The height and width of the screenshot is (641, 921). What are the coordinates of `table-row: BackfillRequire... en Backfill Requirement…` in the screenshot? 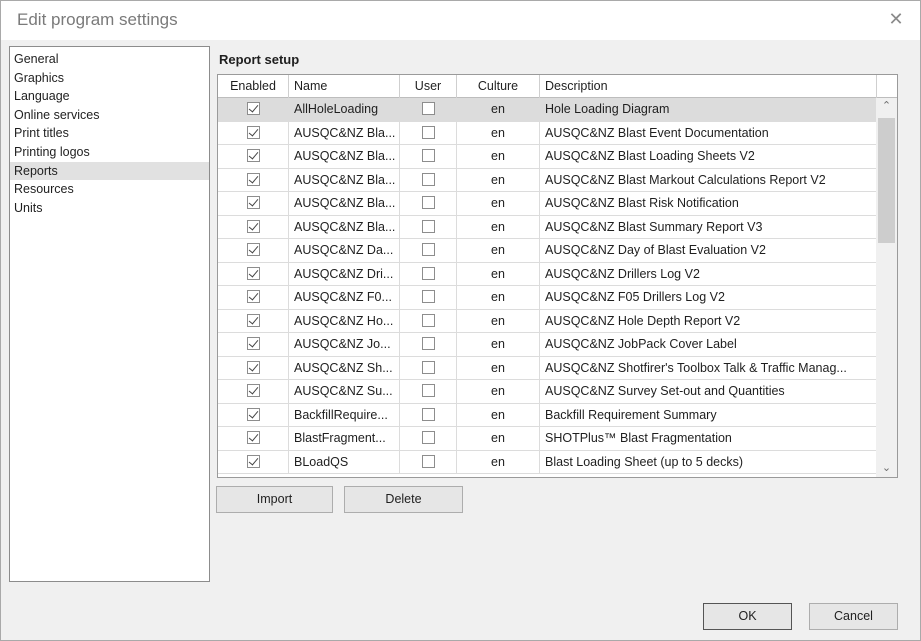 It's located at (547, 415).